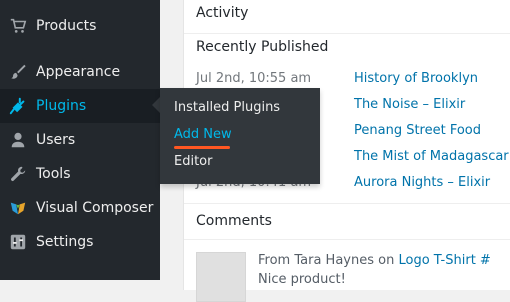  Describe the element at coordinates (56, 140) in the screenshot. I see `sidebar-item-label: Users` at that location.